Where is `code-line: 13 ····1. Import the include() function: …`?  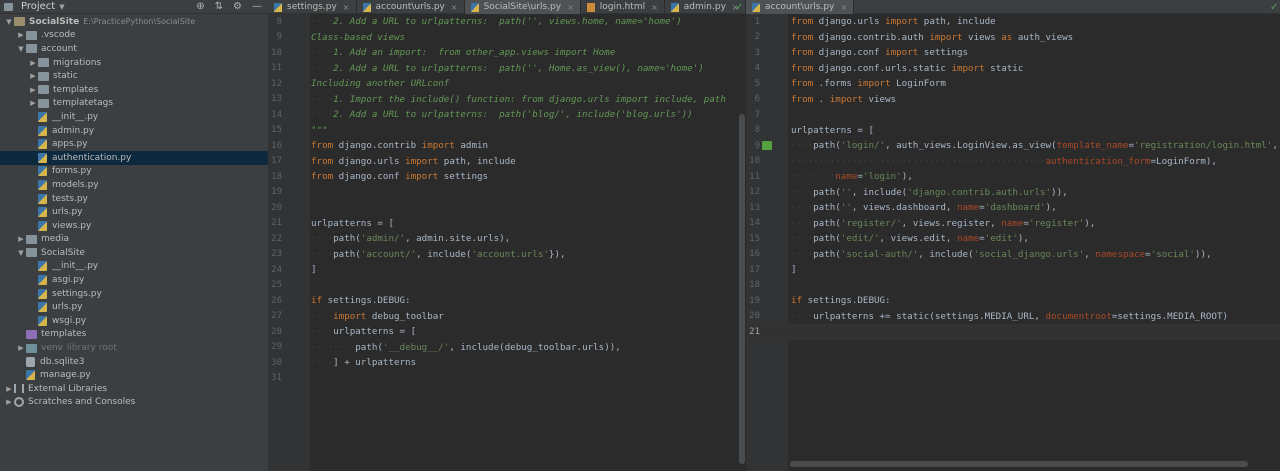 code-line: 13 ····1. Import the include() function: … is located at coordinates (507, 100).